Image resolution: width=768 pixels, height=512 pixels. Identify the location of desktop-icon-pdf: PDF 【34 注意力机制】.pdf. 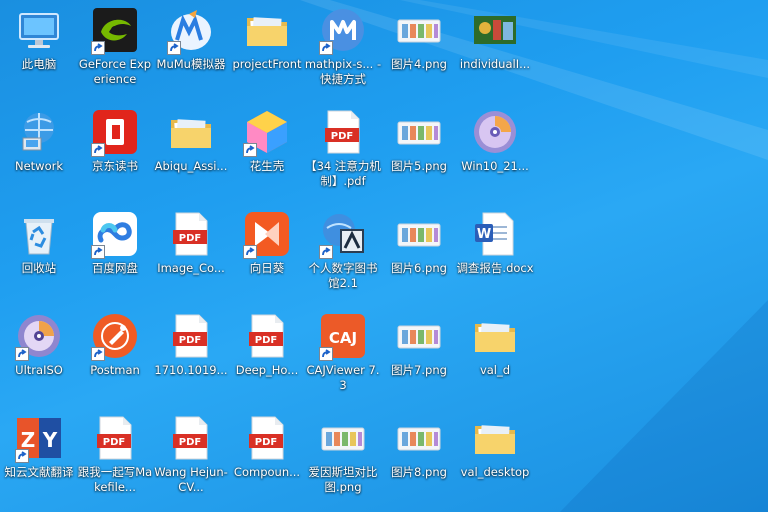
(343, 152).